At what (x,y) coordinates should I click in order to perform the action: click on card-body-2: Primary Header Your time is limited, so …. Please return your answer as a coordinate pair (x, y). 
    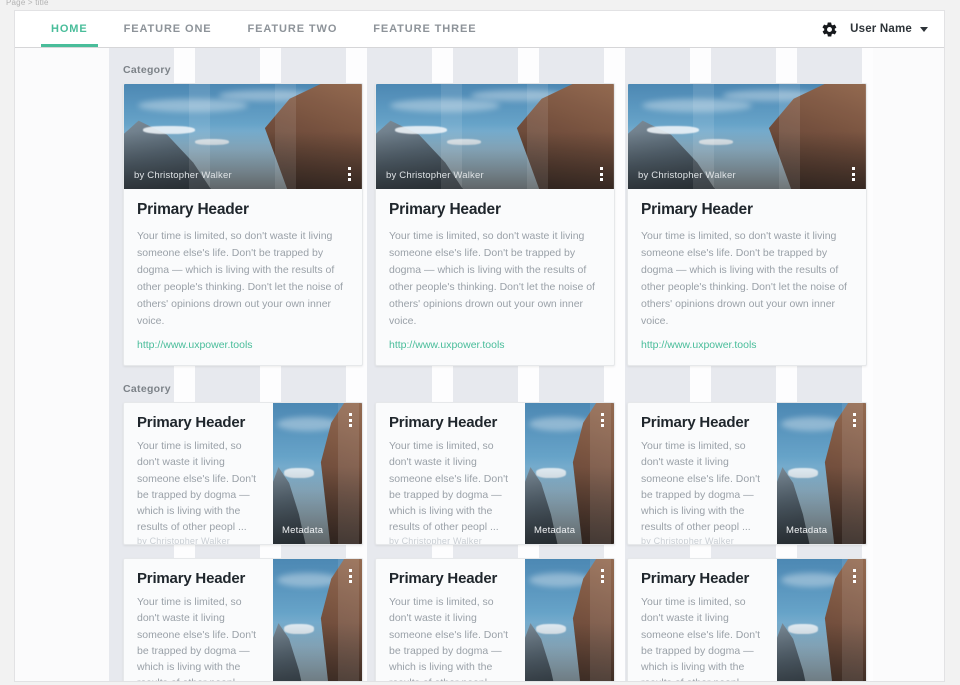
    Looking at the image, I should click on (495, 277).